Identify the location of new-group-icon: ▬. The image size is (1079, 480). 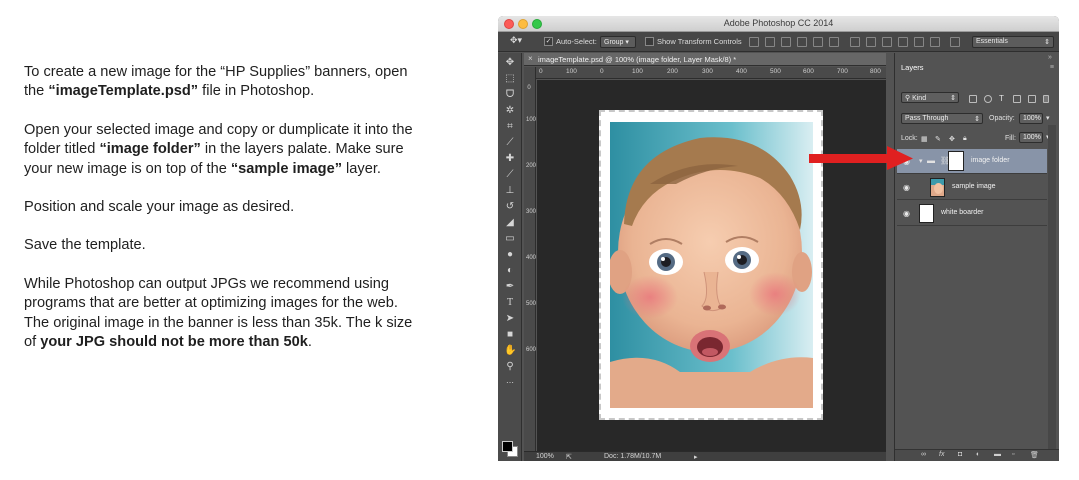
(997, 454).